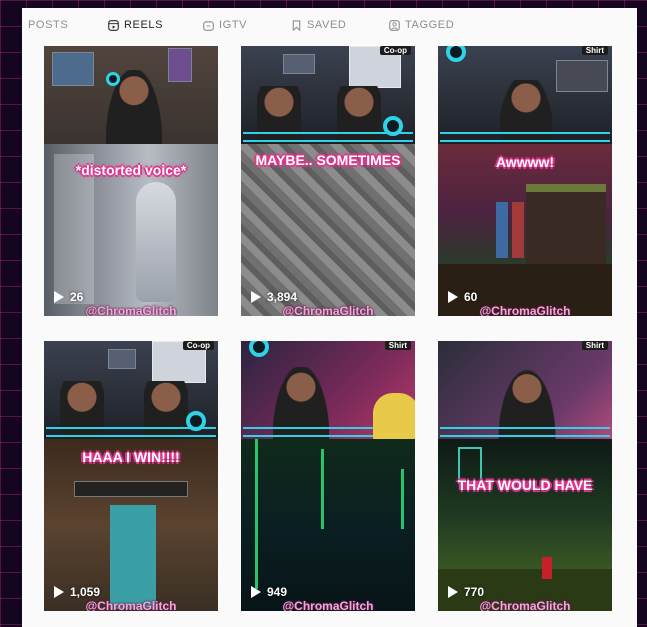 The image size is (647, 627). What do you see at coordinates (282, 297) in the screenshot?
I see `play-count-value: 3,894` at bounding box center [282, 297].